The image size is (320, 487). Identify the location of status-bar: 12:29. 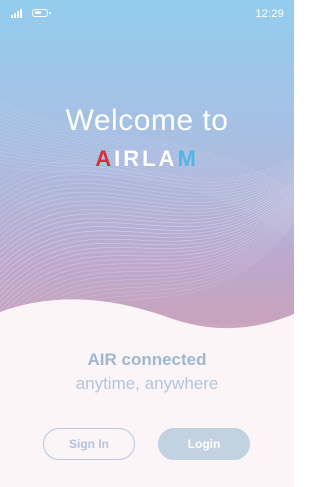
(147, 14).